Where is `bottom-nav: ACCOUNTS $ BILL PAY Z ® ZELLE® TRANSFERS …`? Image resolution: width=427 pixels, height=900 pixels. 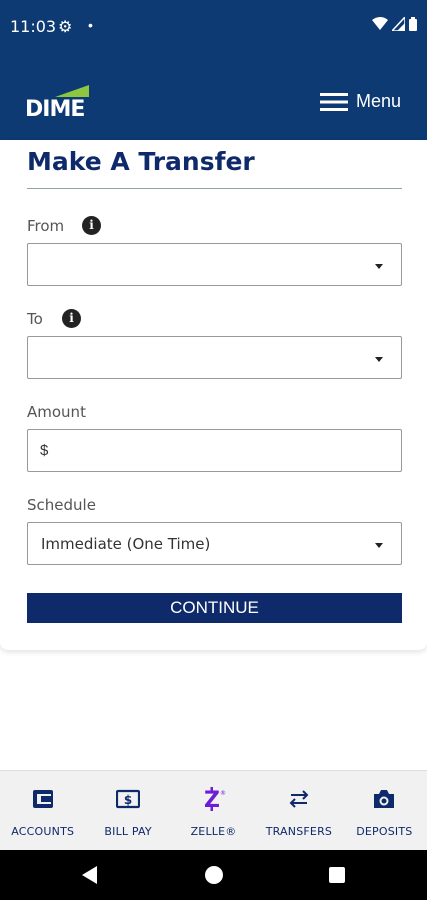
bottom-nav: ACCOUNTS $ BILL PAY Z ® ZELLE® TRANSFERS … is located at coordinates (213, 810).